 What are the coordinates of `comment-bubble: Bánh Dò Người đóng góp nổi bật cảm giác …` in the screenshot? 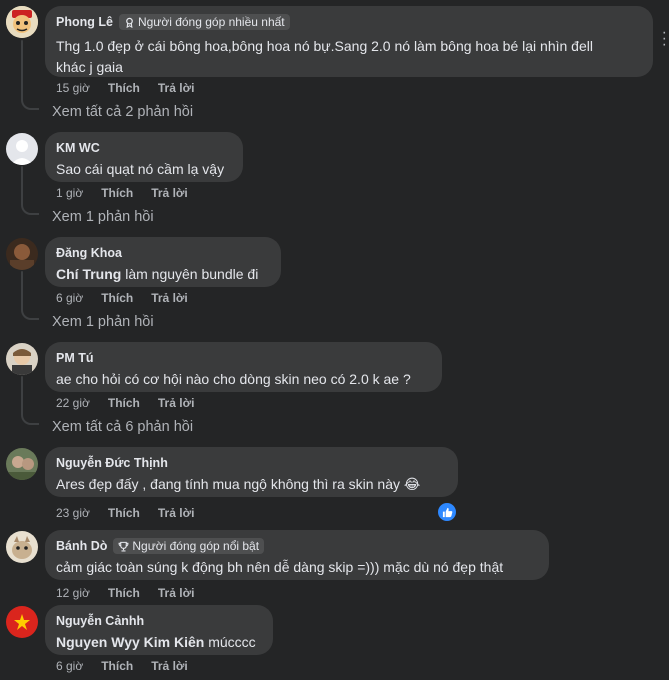 It's located at (297, 555).